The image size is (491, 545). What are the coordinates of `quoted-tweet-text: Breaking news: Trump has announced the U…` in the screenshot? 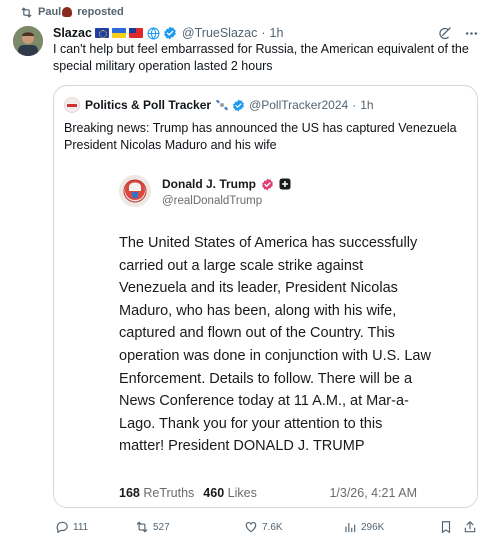 It's located at (260, 136).